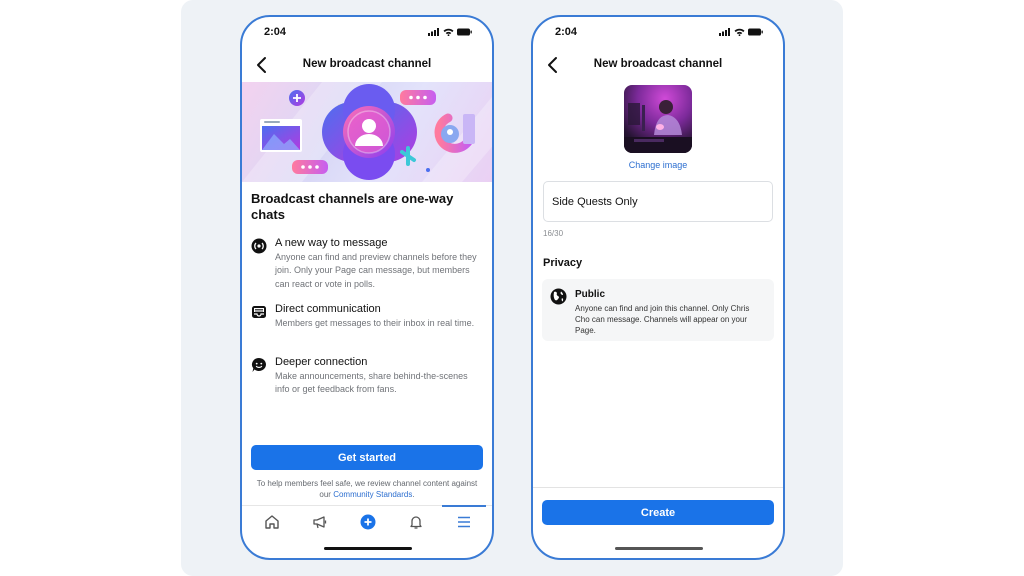  What do you see at coordinates (367, 457) in the screenshot?
I see `get-started-button: Get started` at bounding box center [367, 457].